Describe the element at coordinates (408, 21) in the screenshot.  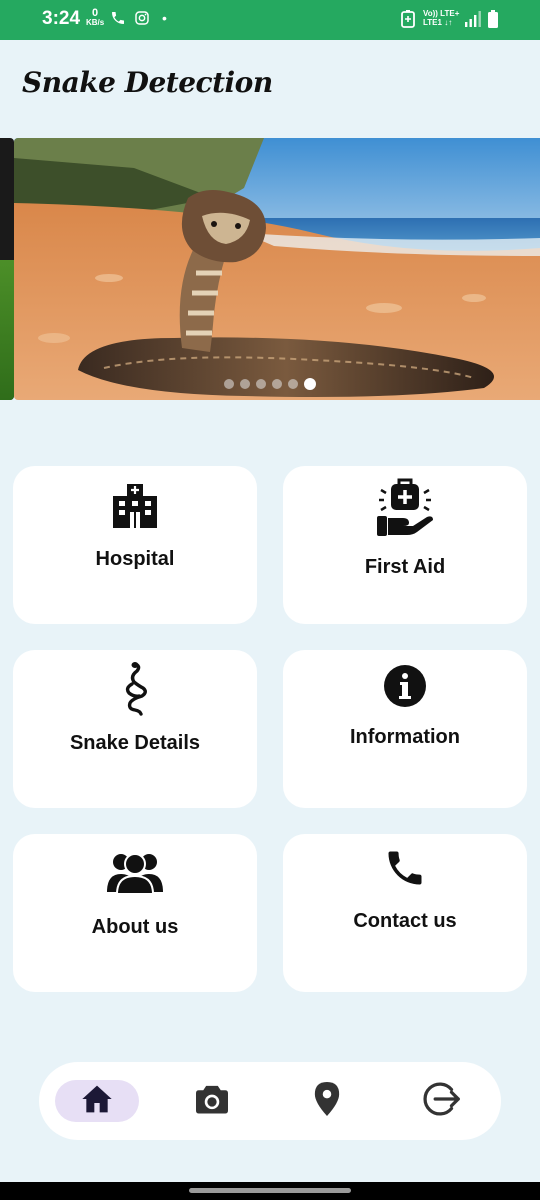
I see `battery-saver-icon` at that location.